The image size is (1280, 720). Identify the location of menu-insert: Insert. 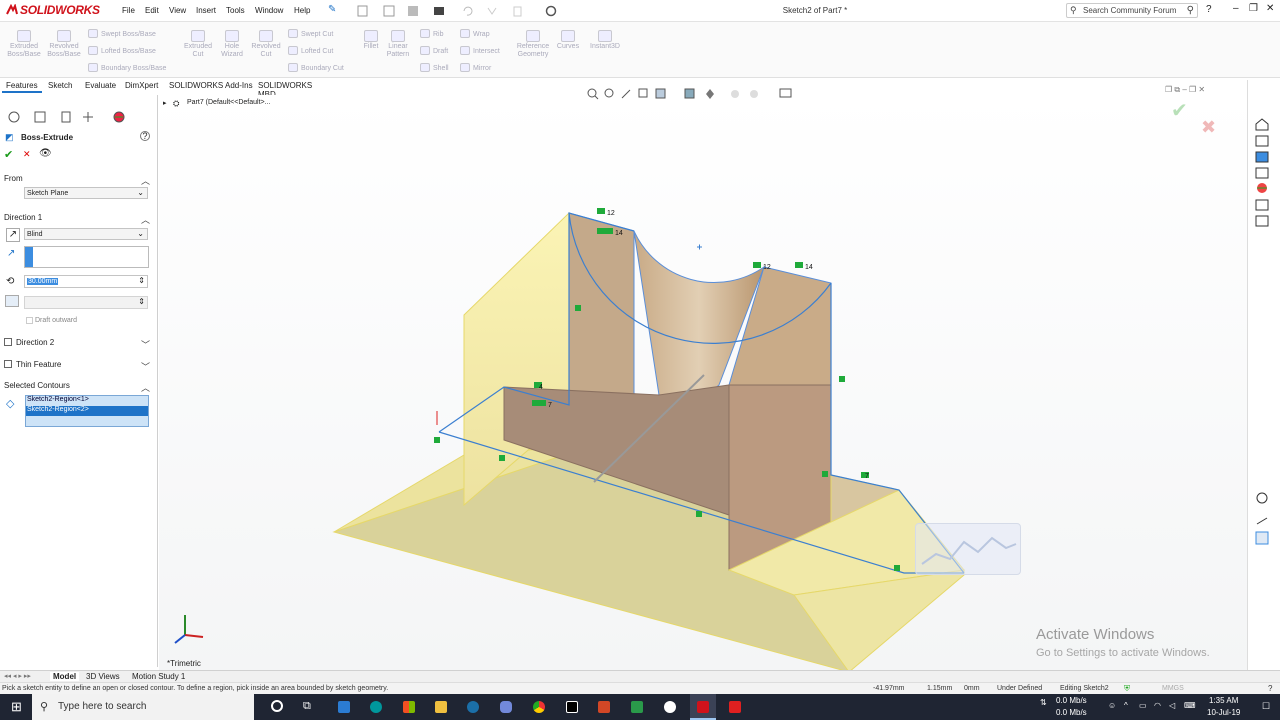
(206, 10).